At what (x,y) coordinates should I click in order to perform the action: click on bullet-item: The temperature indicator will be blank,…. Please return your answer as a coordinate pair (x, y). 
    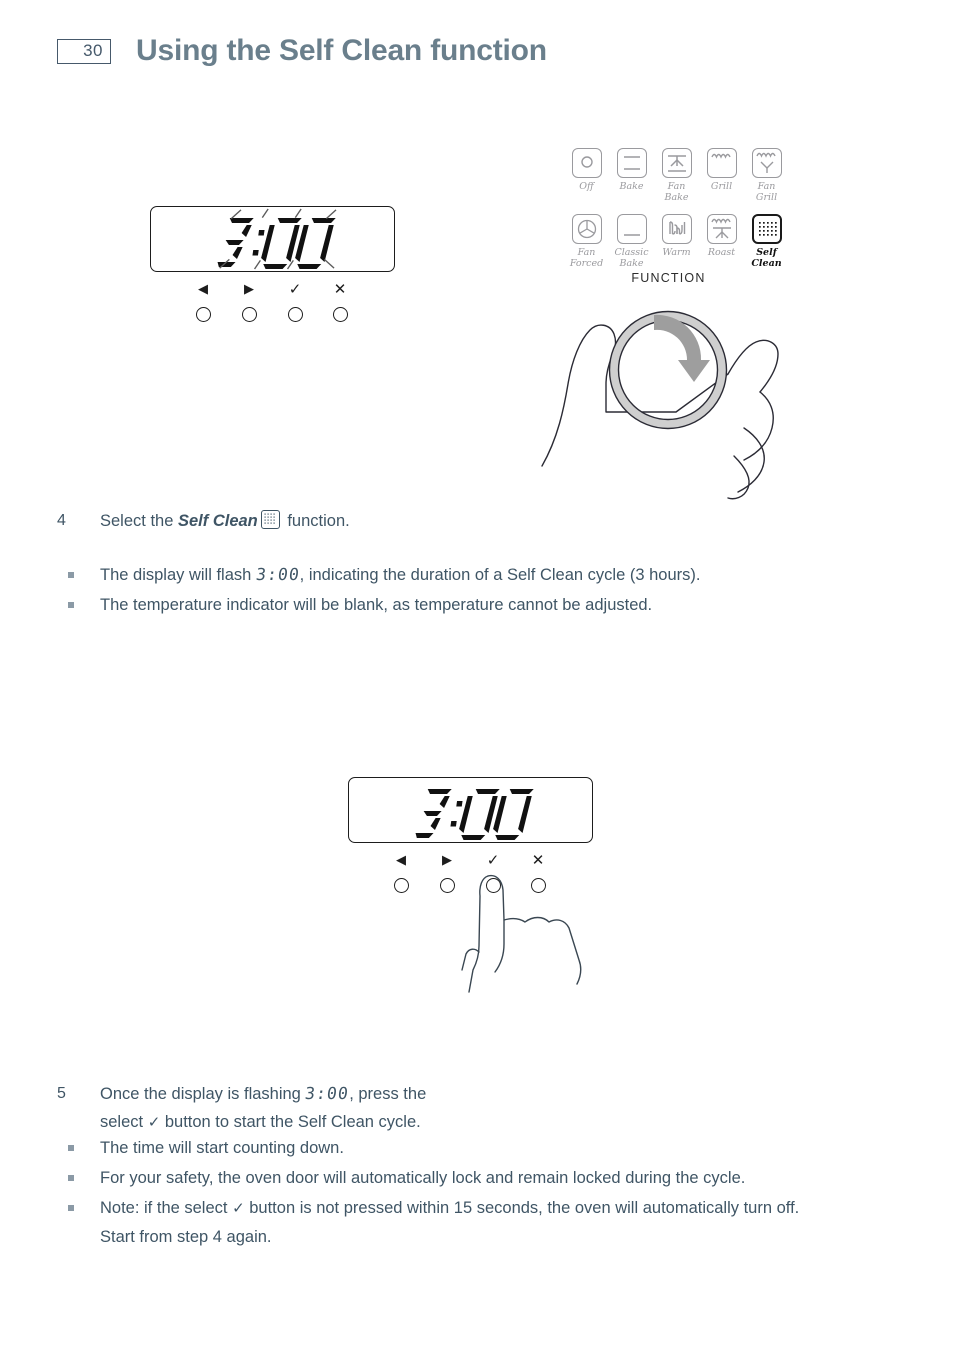
    Looking at the image, I should click on (457, 605).